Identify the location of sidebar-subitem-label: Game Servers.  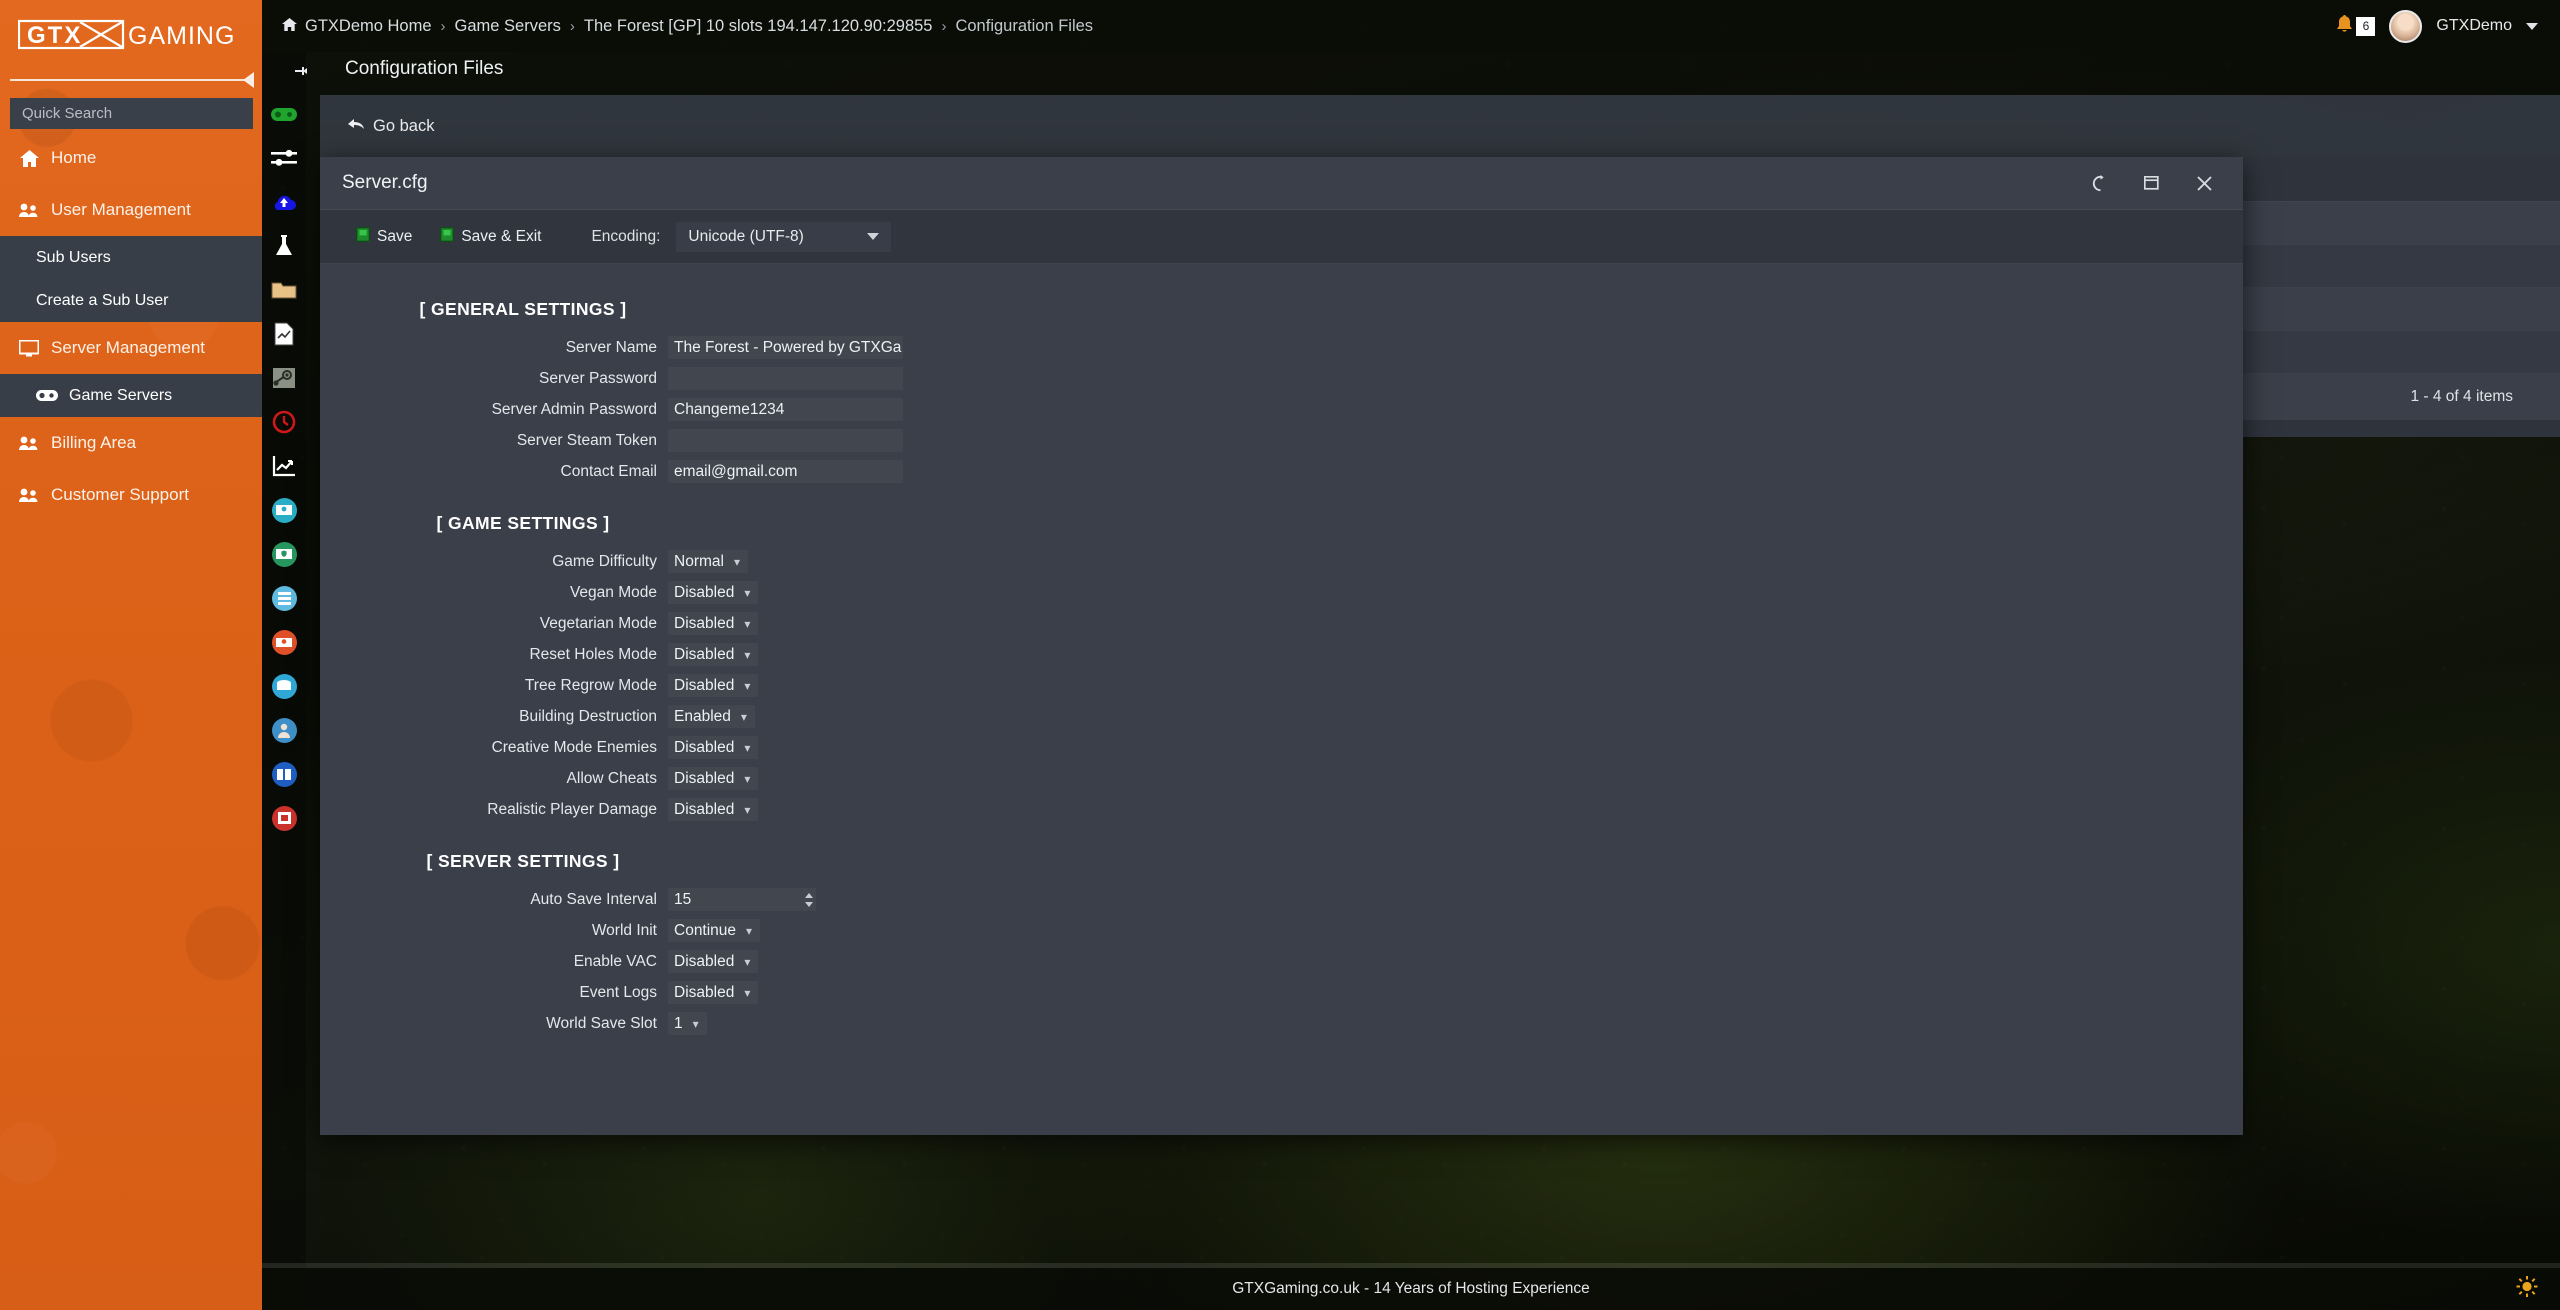
(121, 395).